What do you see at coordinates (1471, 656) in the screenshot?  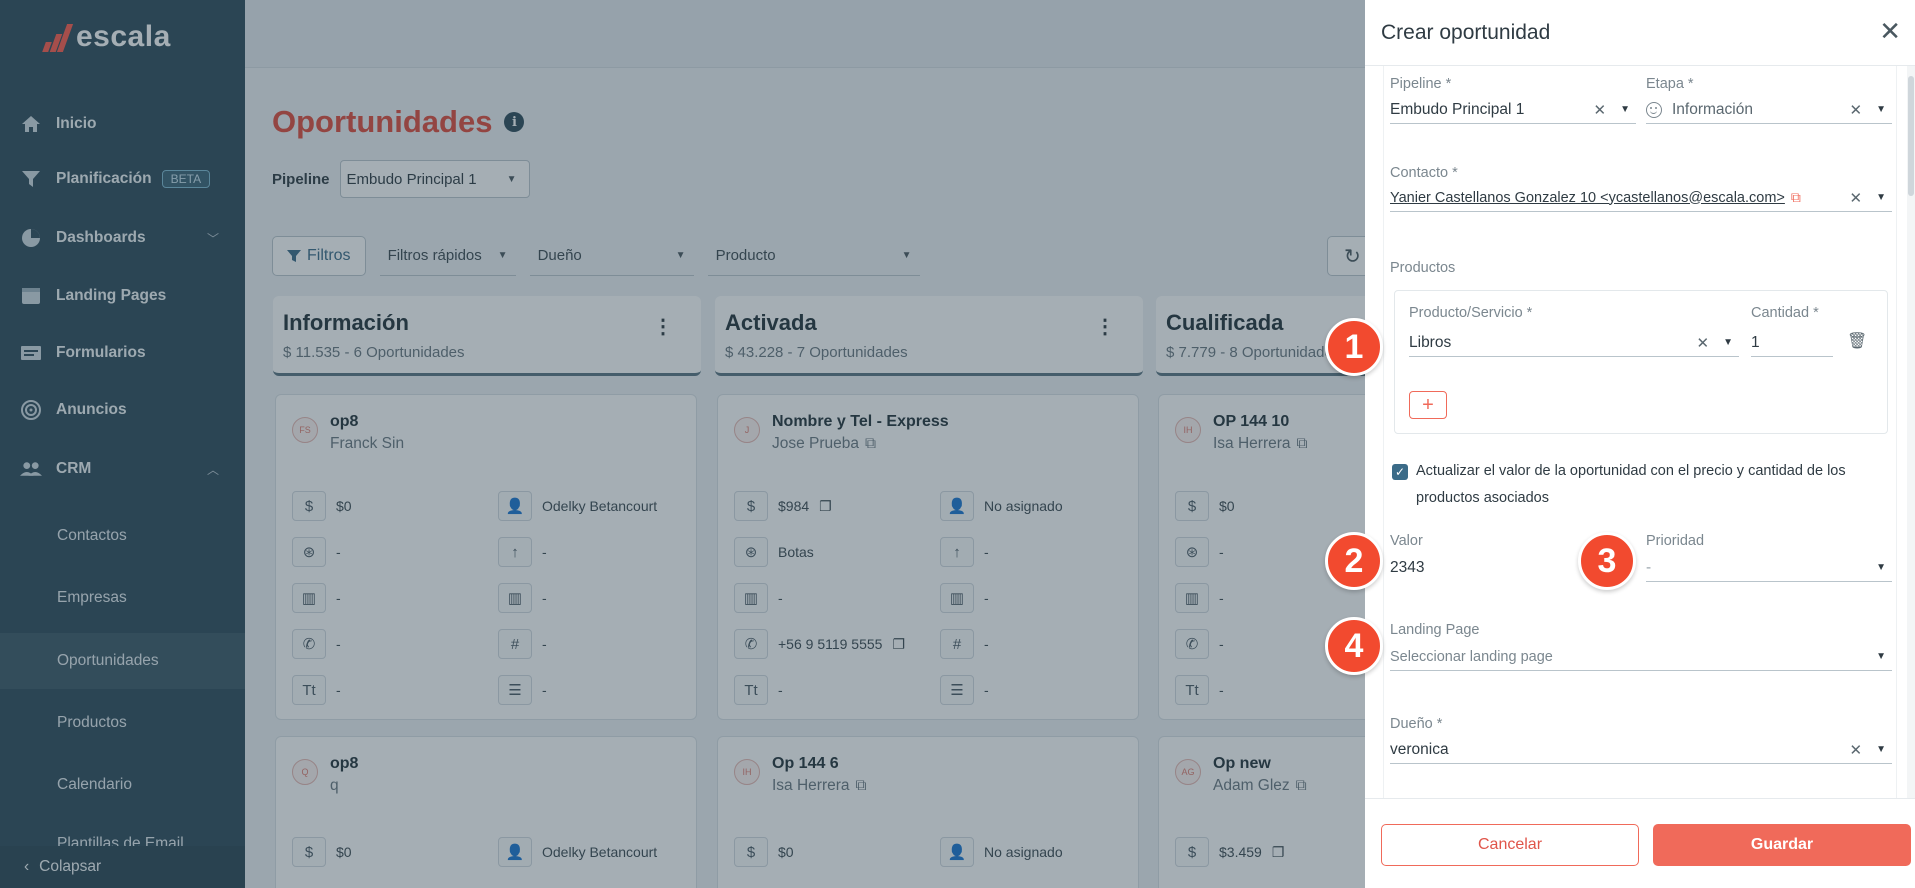 I see `landing-page-placeholder: Seleccionar landing page` at bounding box center [1471, 656].